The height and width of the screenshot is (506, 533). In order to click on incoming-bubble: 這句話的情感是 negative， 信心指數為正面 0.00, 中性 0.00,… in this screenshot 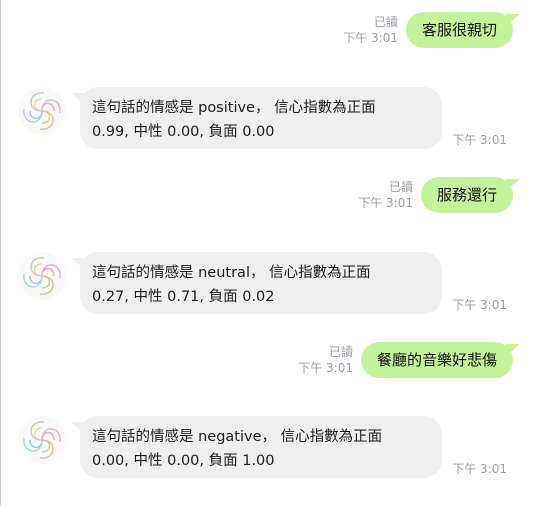, I will do `click(256, 447)`.